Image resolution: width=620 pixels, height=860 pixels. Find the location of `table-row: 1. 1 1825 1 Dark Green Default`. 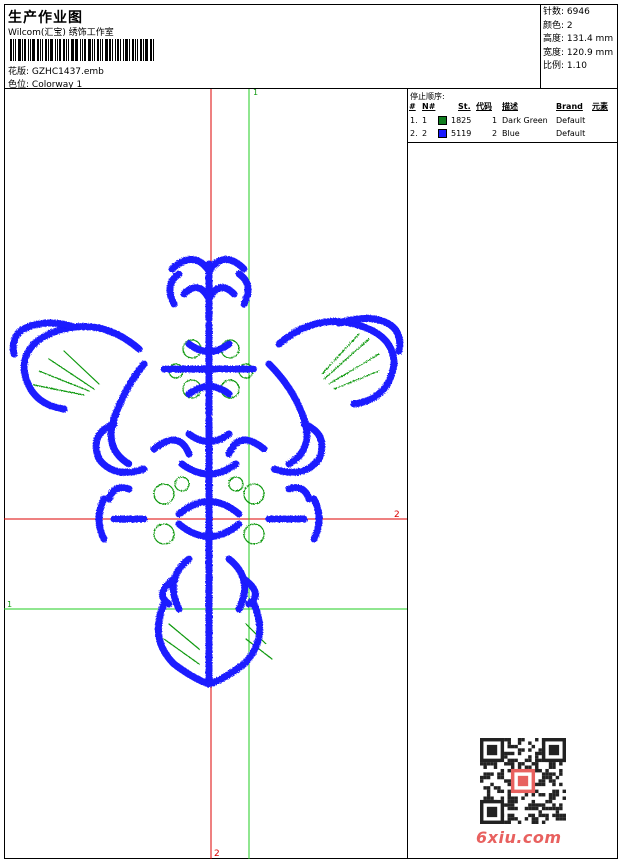

table-row: 1. 1 1825 1 Dark Green Default is located at coordinates (498, 120).